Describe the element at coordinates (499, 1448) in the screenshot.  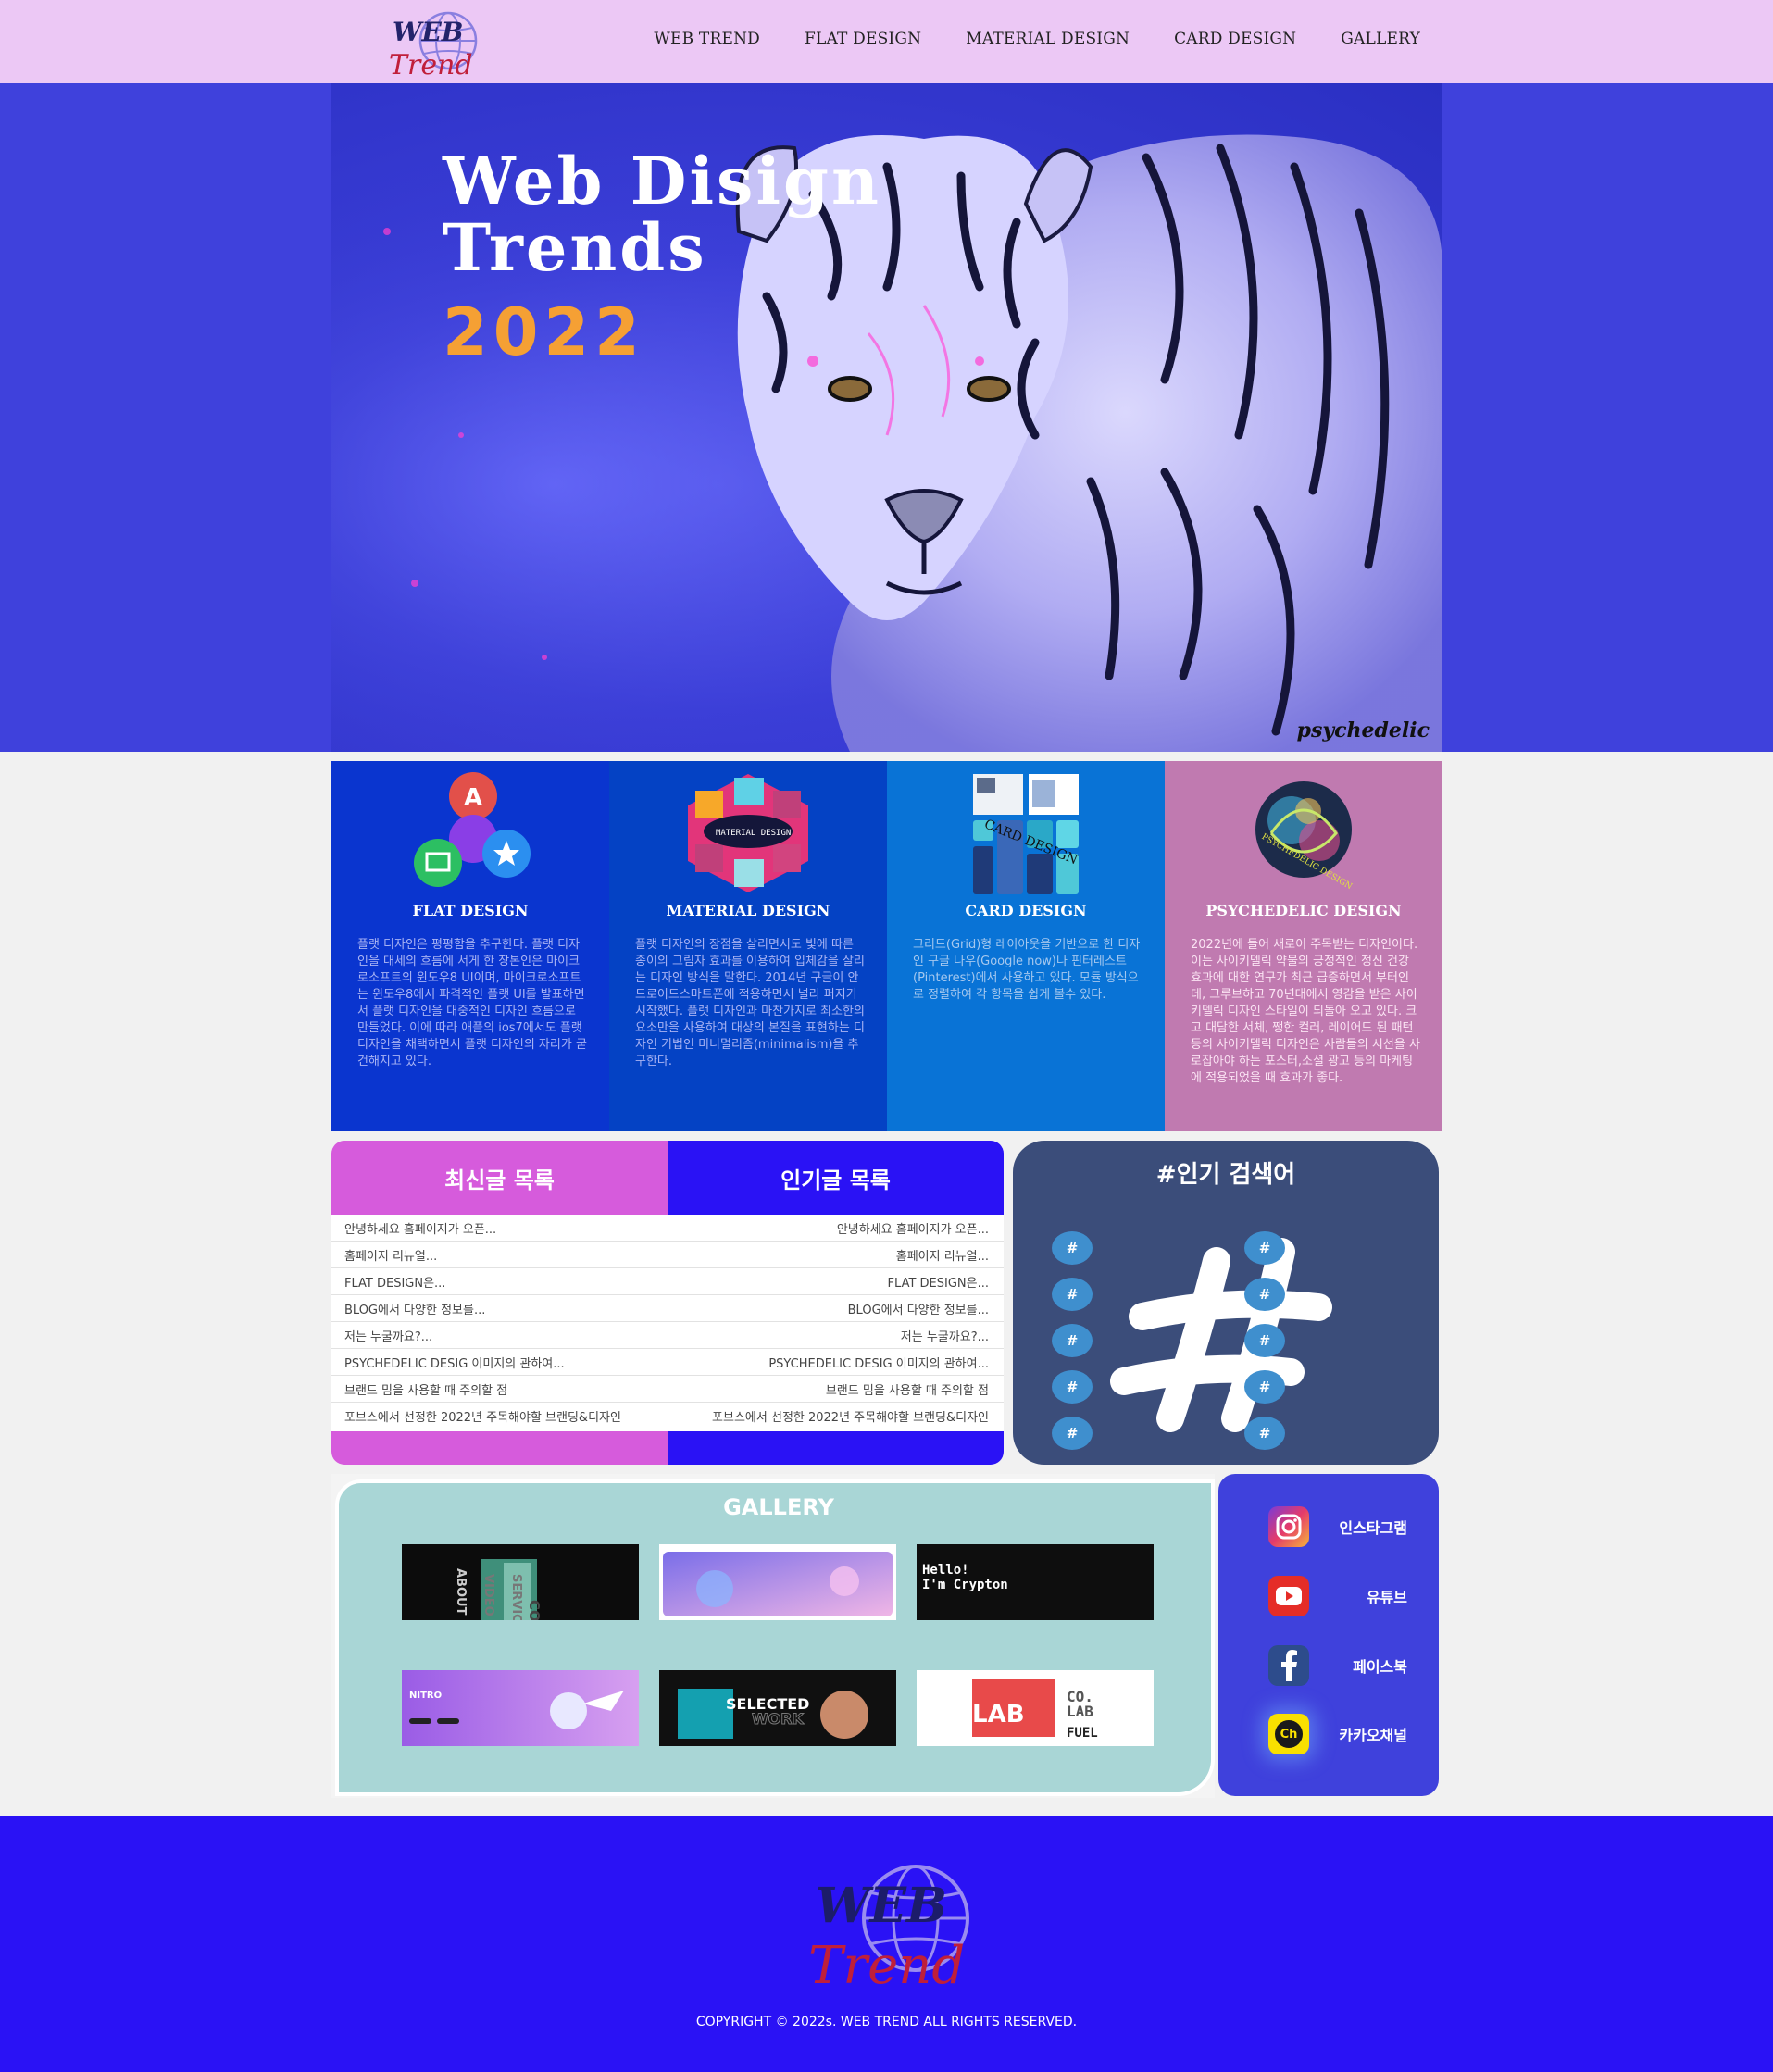
I see `latest-posts-footer` at that location.